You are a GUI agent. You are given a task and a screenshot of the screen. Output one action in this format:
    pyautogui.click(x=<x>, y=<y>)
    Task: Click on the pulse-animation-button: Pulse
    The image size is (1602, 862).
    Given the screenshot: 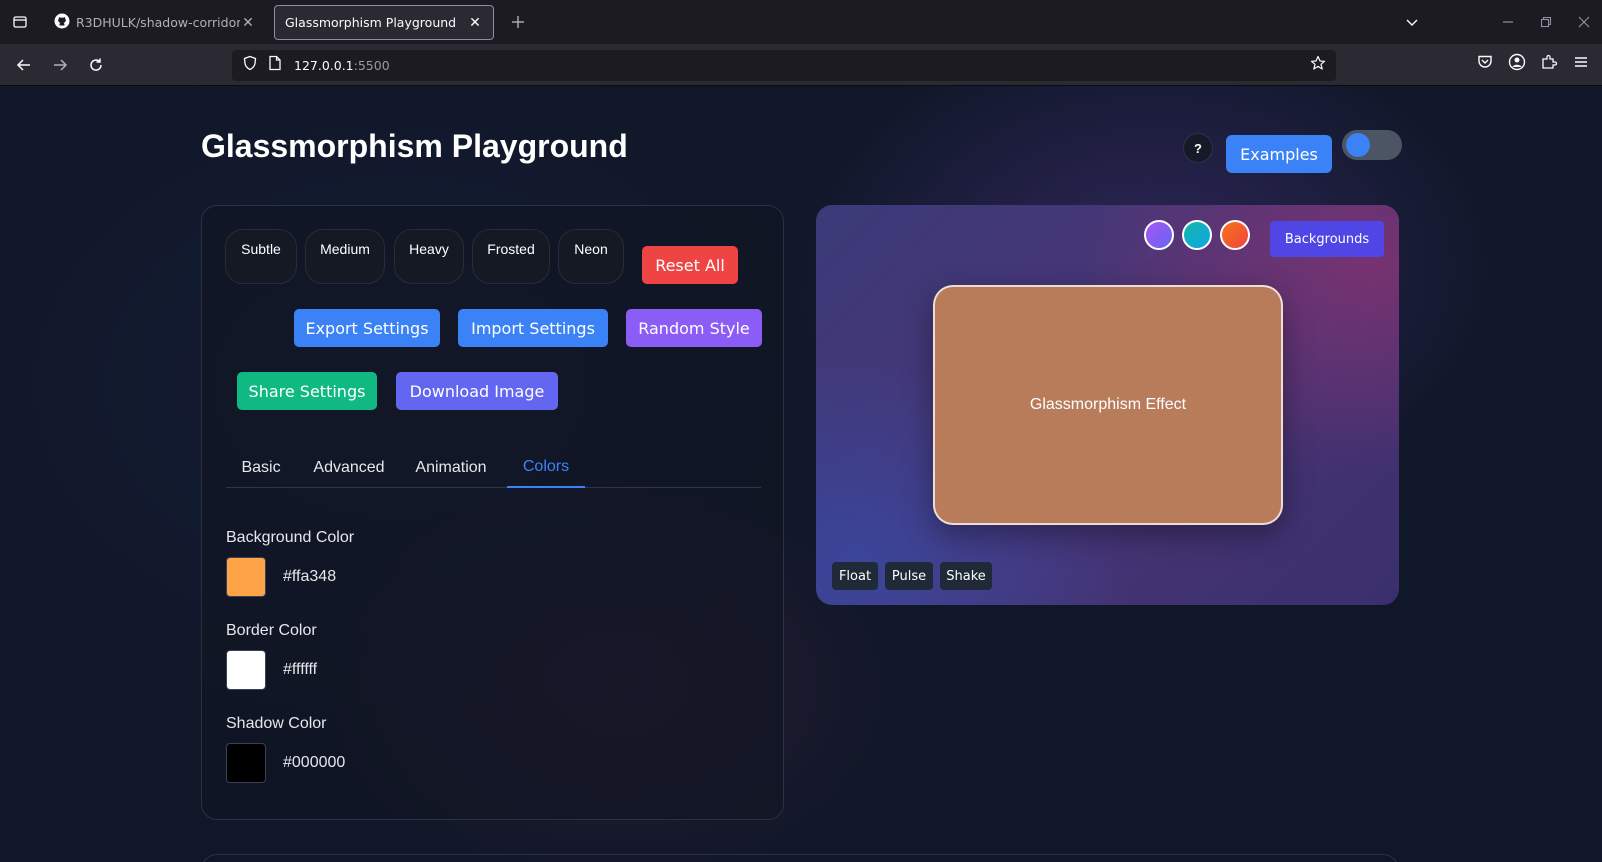 What is the action you would take?
    pyautogui.click(x=909, y=576)
    